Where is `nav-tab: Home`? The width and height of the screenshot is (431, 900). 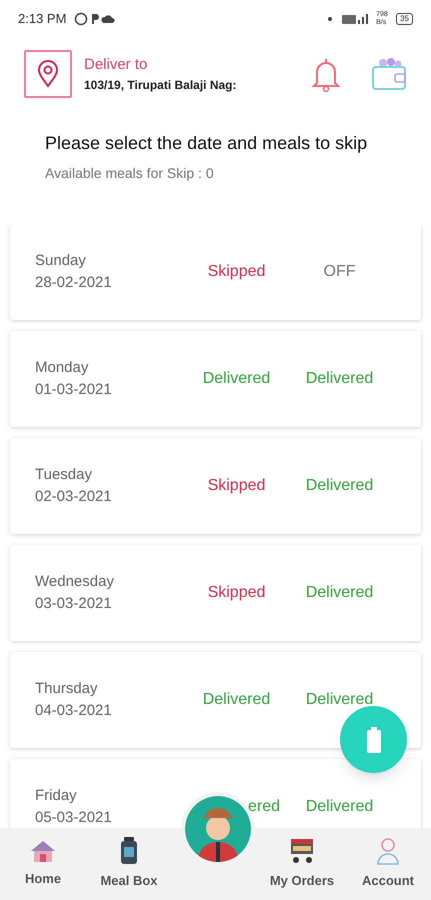 nav-tab: Home is located at coordinates (43, 864).